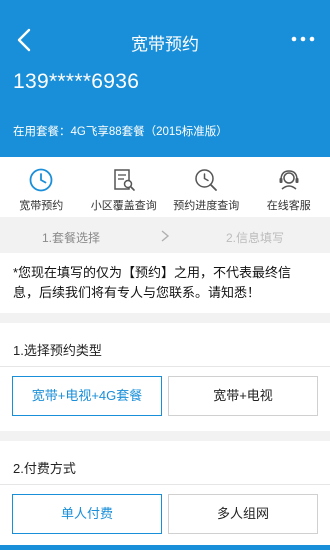 The width and height of the screenshot is (330, 550). What do you see at coordinates (41, 180) in the screenshot?
I see `clock-icon` at bounding box center [41, 180].